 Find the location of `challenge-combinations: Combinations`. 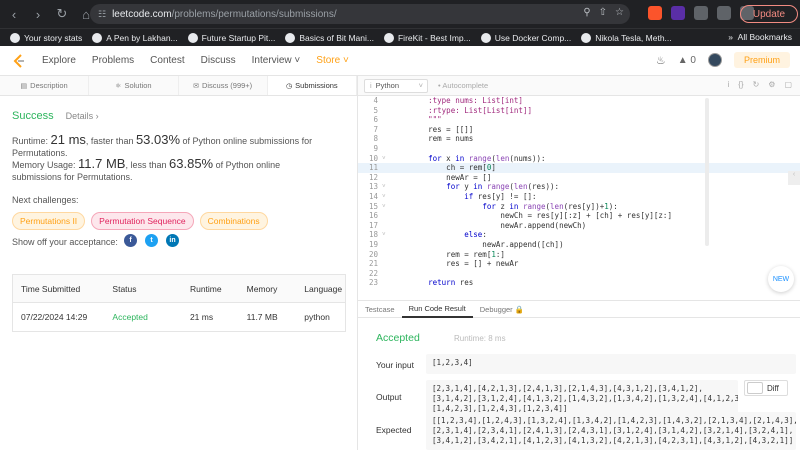

challenge-combinations: Combinations is located at coordinates (233, 221).